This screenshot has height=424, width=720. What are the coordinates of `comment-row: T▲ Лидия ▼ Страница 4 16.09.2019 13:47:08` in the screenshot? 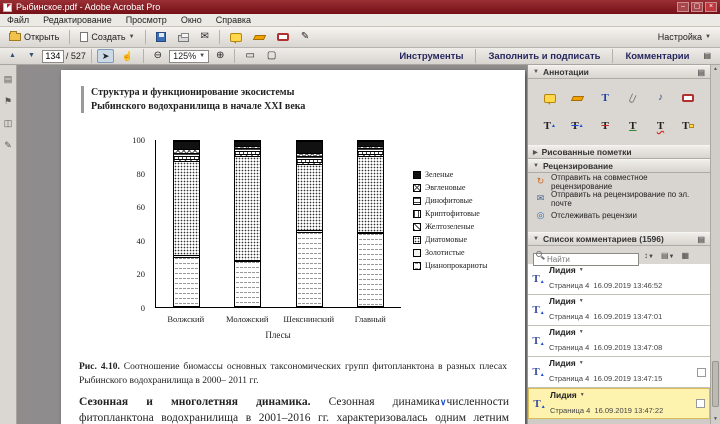 It's located at (619, 341).